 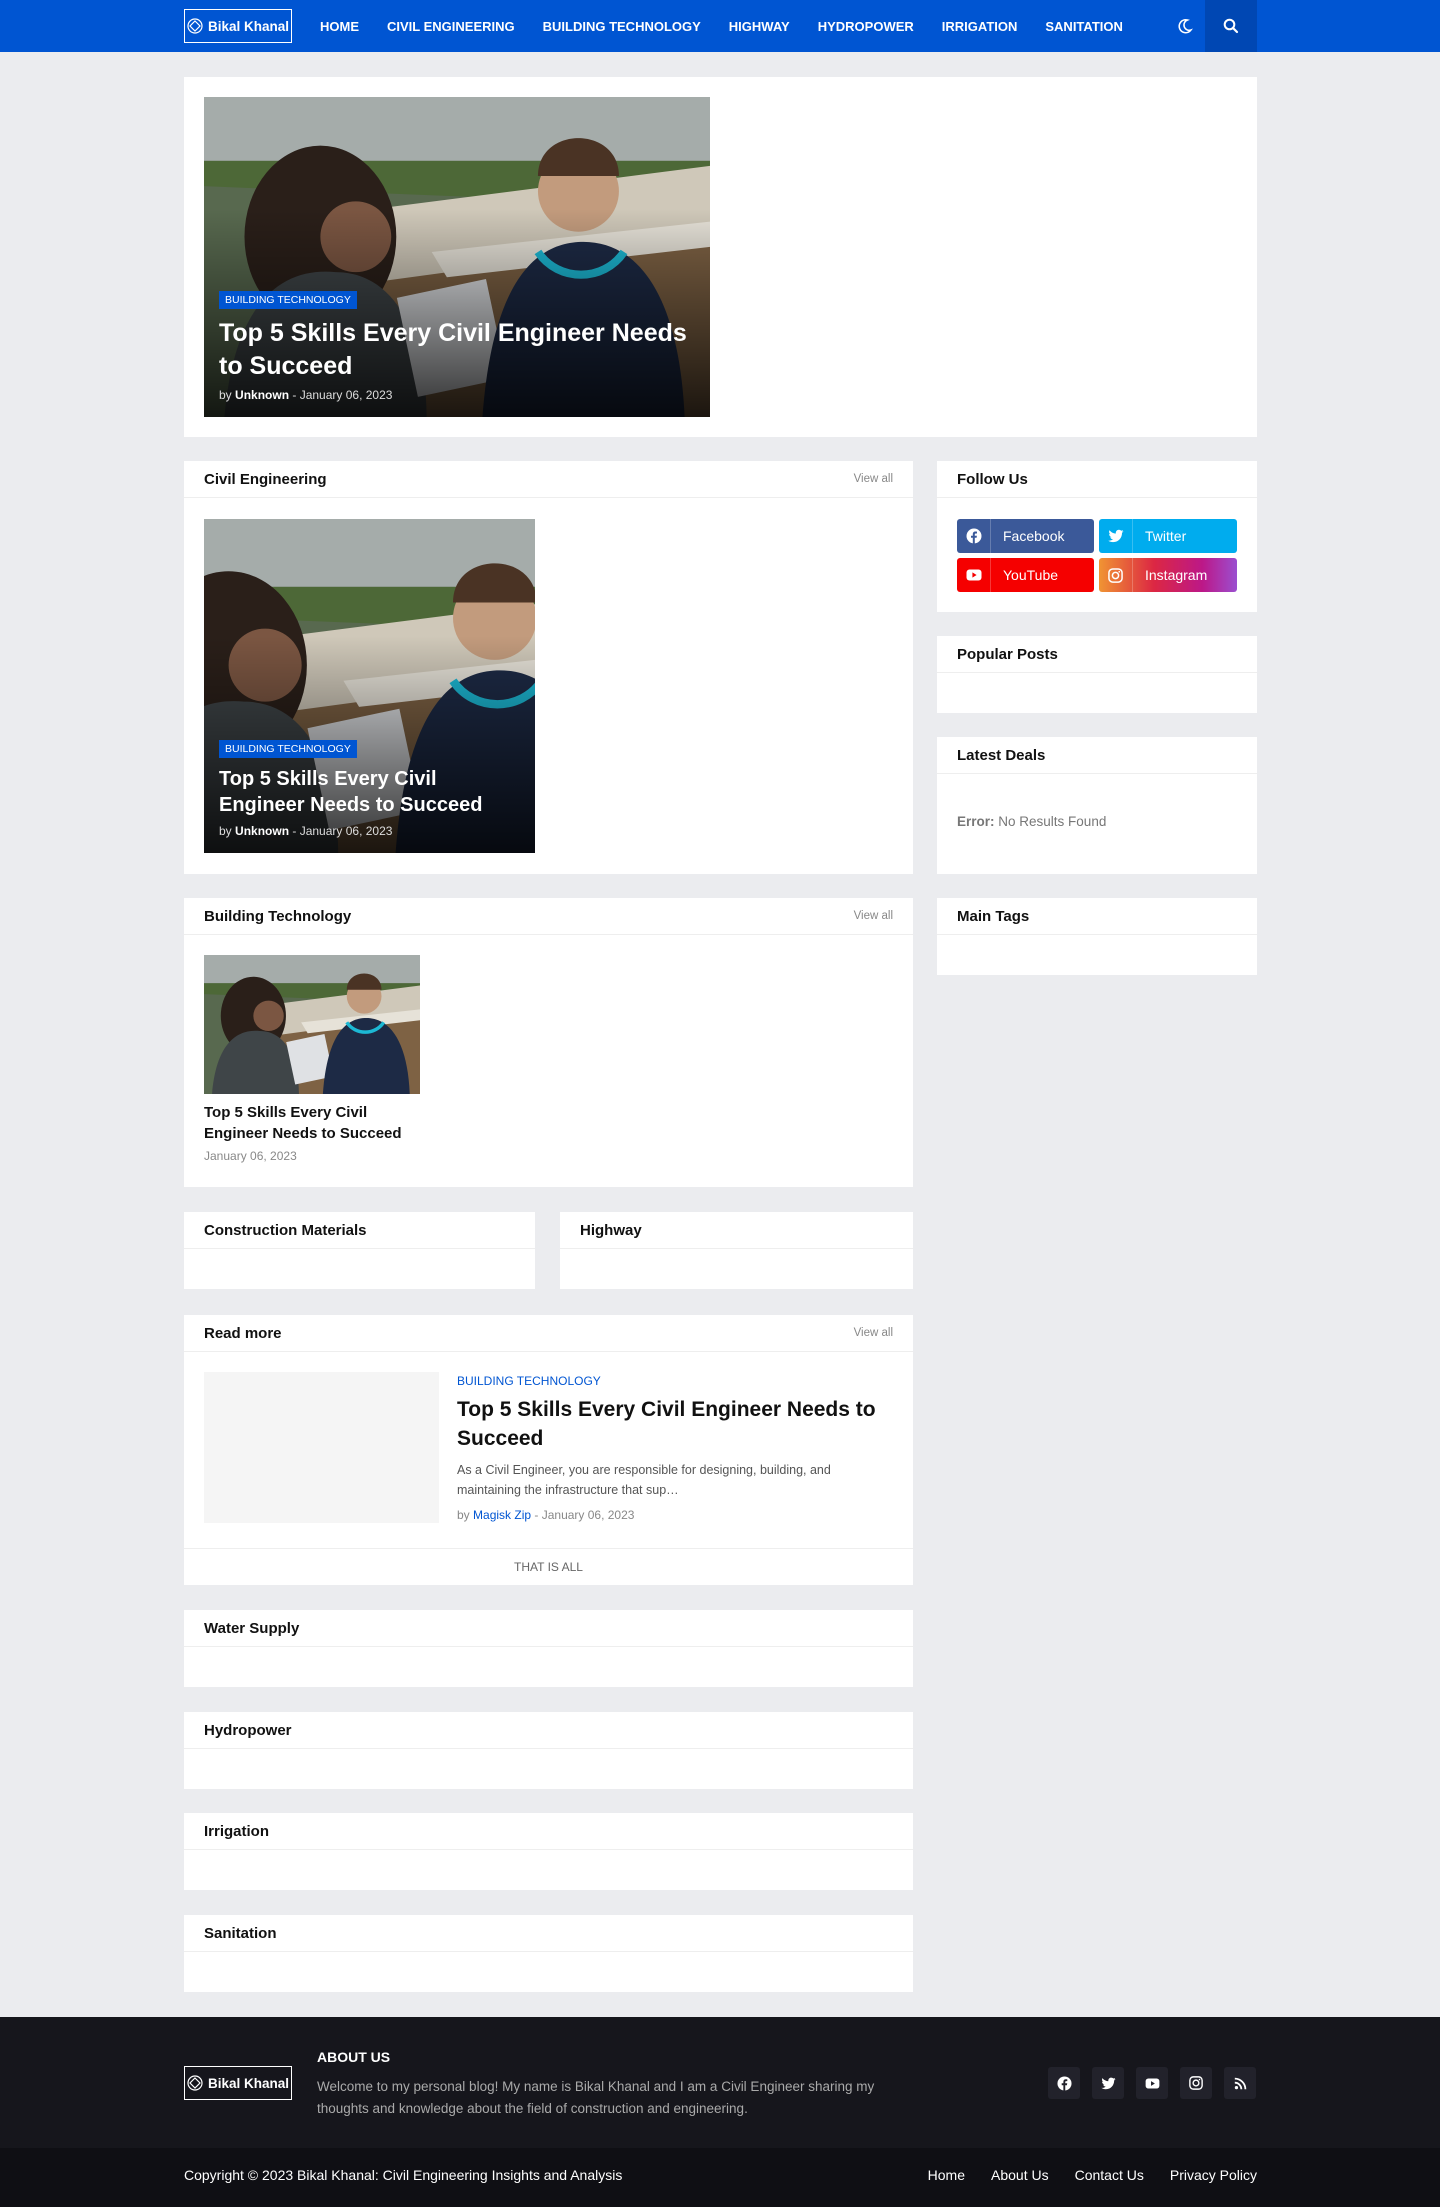 I want to click on youtube-button: YouTube, so click(x=1025, y=575).